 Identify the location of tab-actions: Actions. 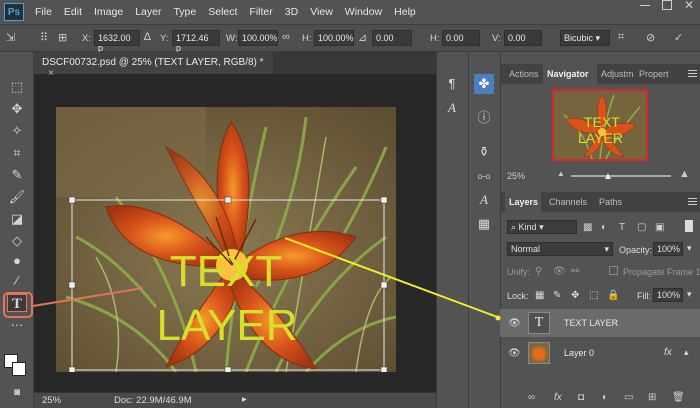
(525, 74).